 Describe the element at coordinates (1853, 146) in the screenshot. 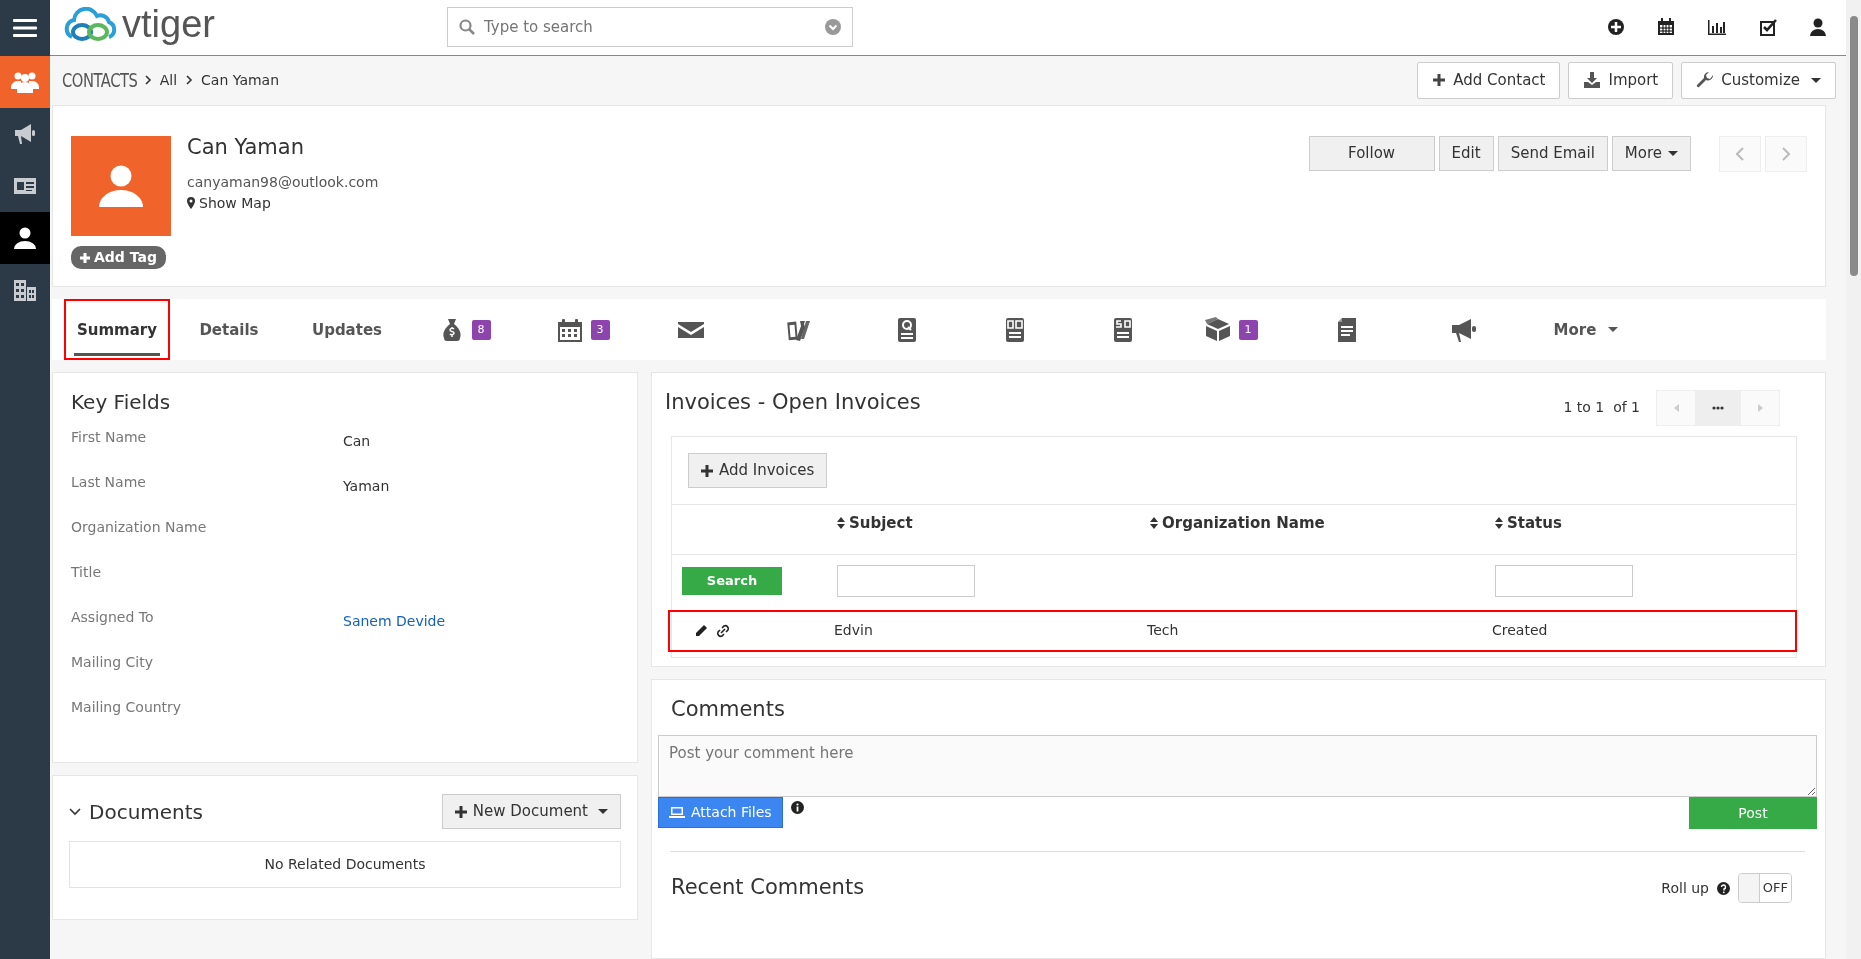

I see `scrollbar-thumb` at that location.